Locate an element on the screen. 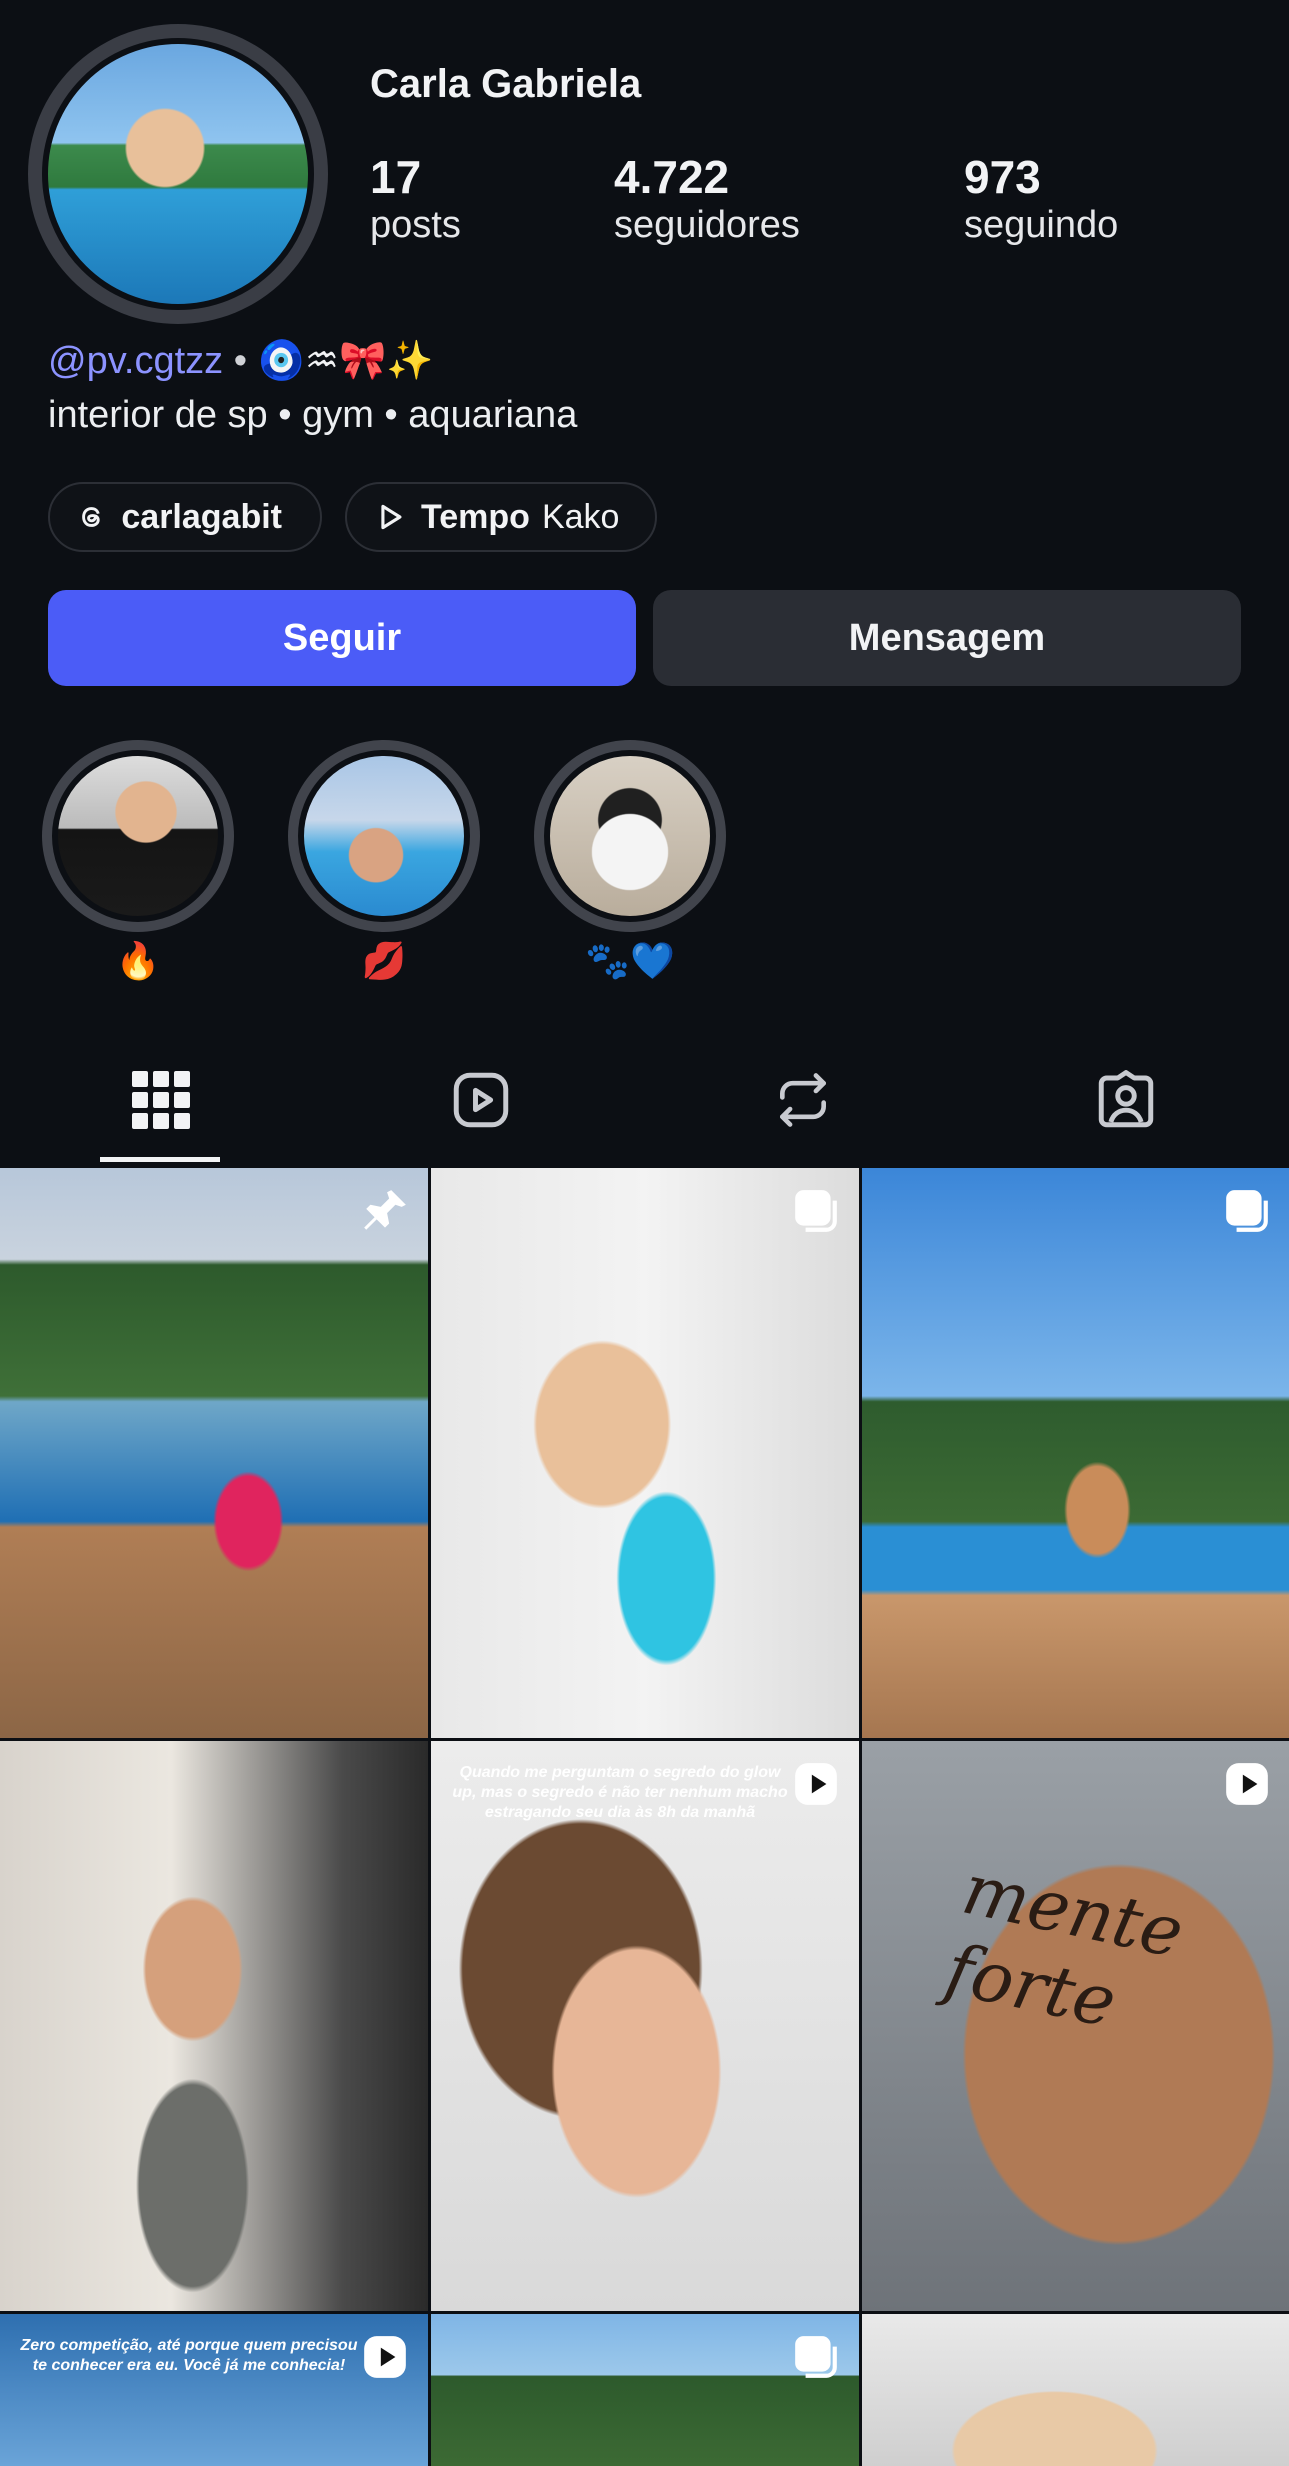 The height and width of the screenshot is (2466, 1289). tab-reposts is located at coordinates (803, 1100).